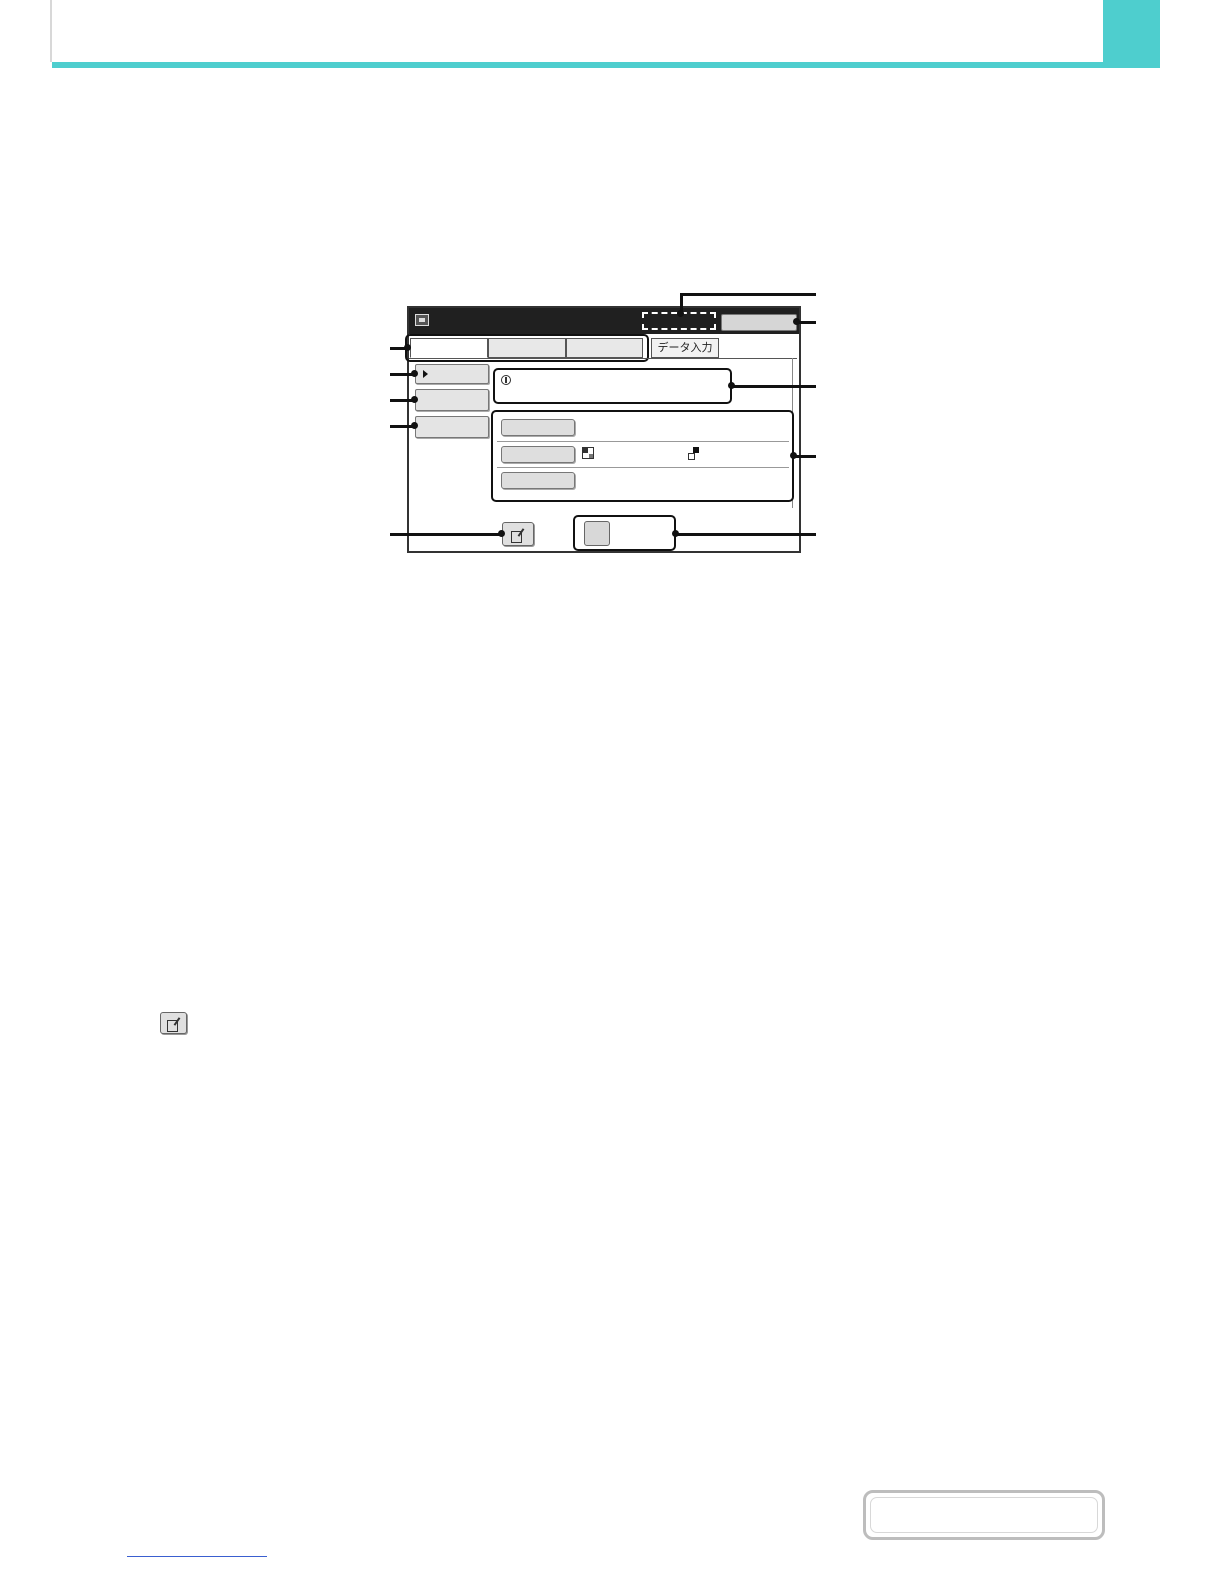 This screenshot has height=1584, width=1224. Describe the element at coordinates (422, 320) in the screenshot. I see `screen-mode-icon` at that location.